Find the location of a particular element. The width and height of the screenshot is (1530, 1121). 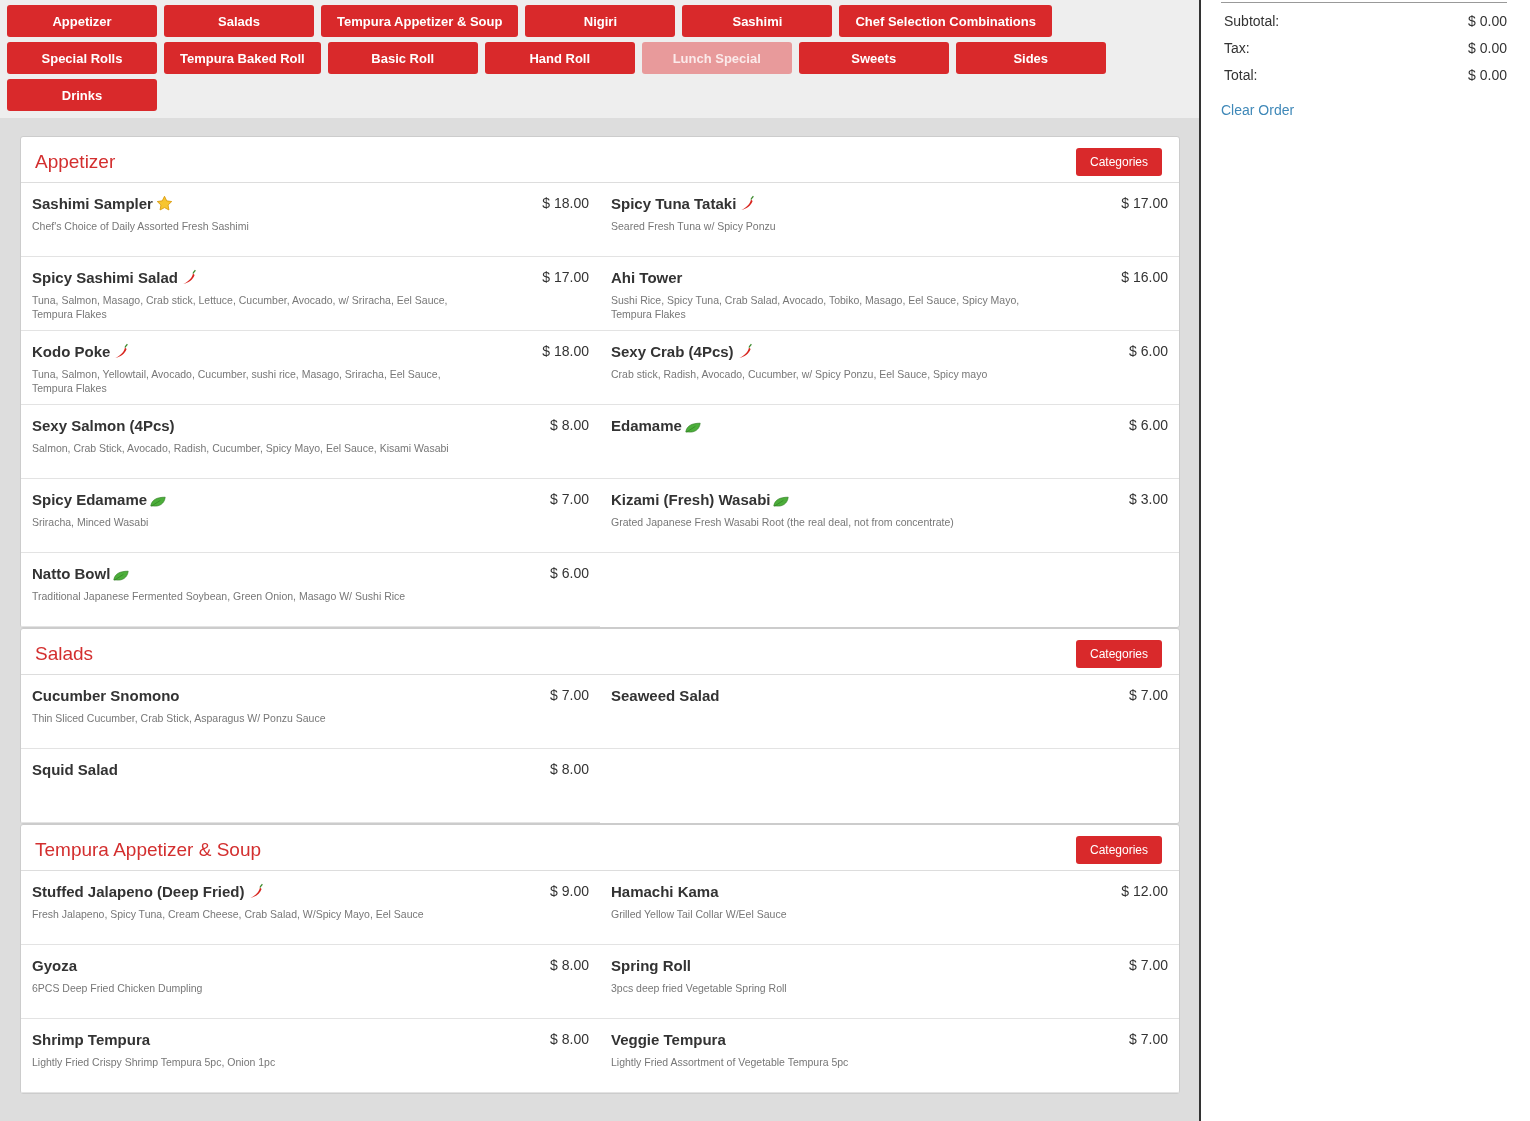

item-name: Spicy Edamame is located at coordinates (90, 499).